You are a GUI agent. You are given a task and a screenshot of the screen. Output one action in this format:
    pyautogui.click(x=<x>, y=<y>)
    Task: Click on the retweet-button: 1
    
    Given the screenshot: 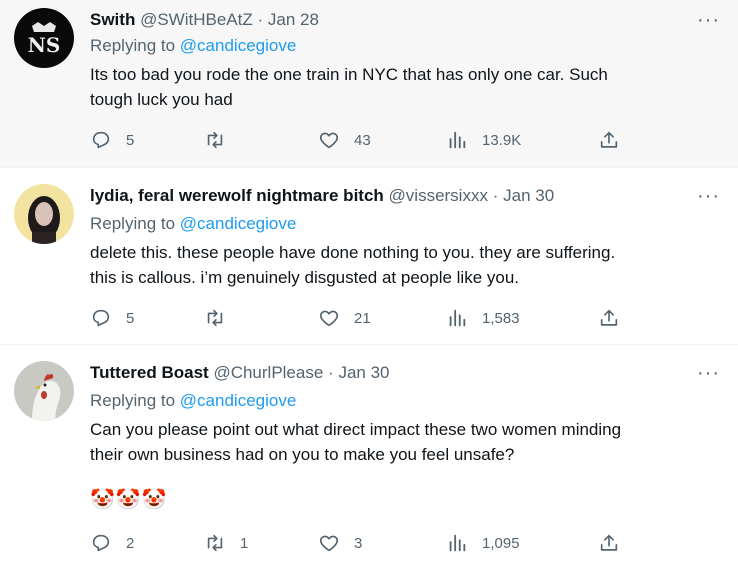 What is the action you would take?
    pyautogui.click(x=226, y=543)
    